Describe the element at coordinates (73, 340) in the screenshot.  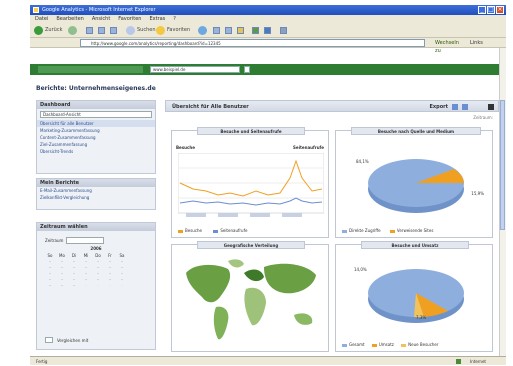
I see `compare-label: Vergleichen mit` at that location.